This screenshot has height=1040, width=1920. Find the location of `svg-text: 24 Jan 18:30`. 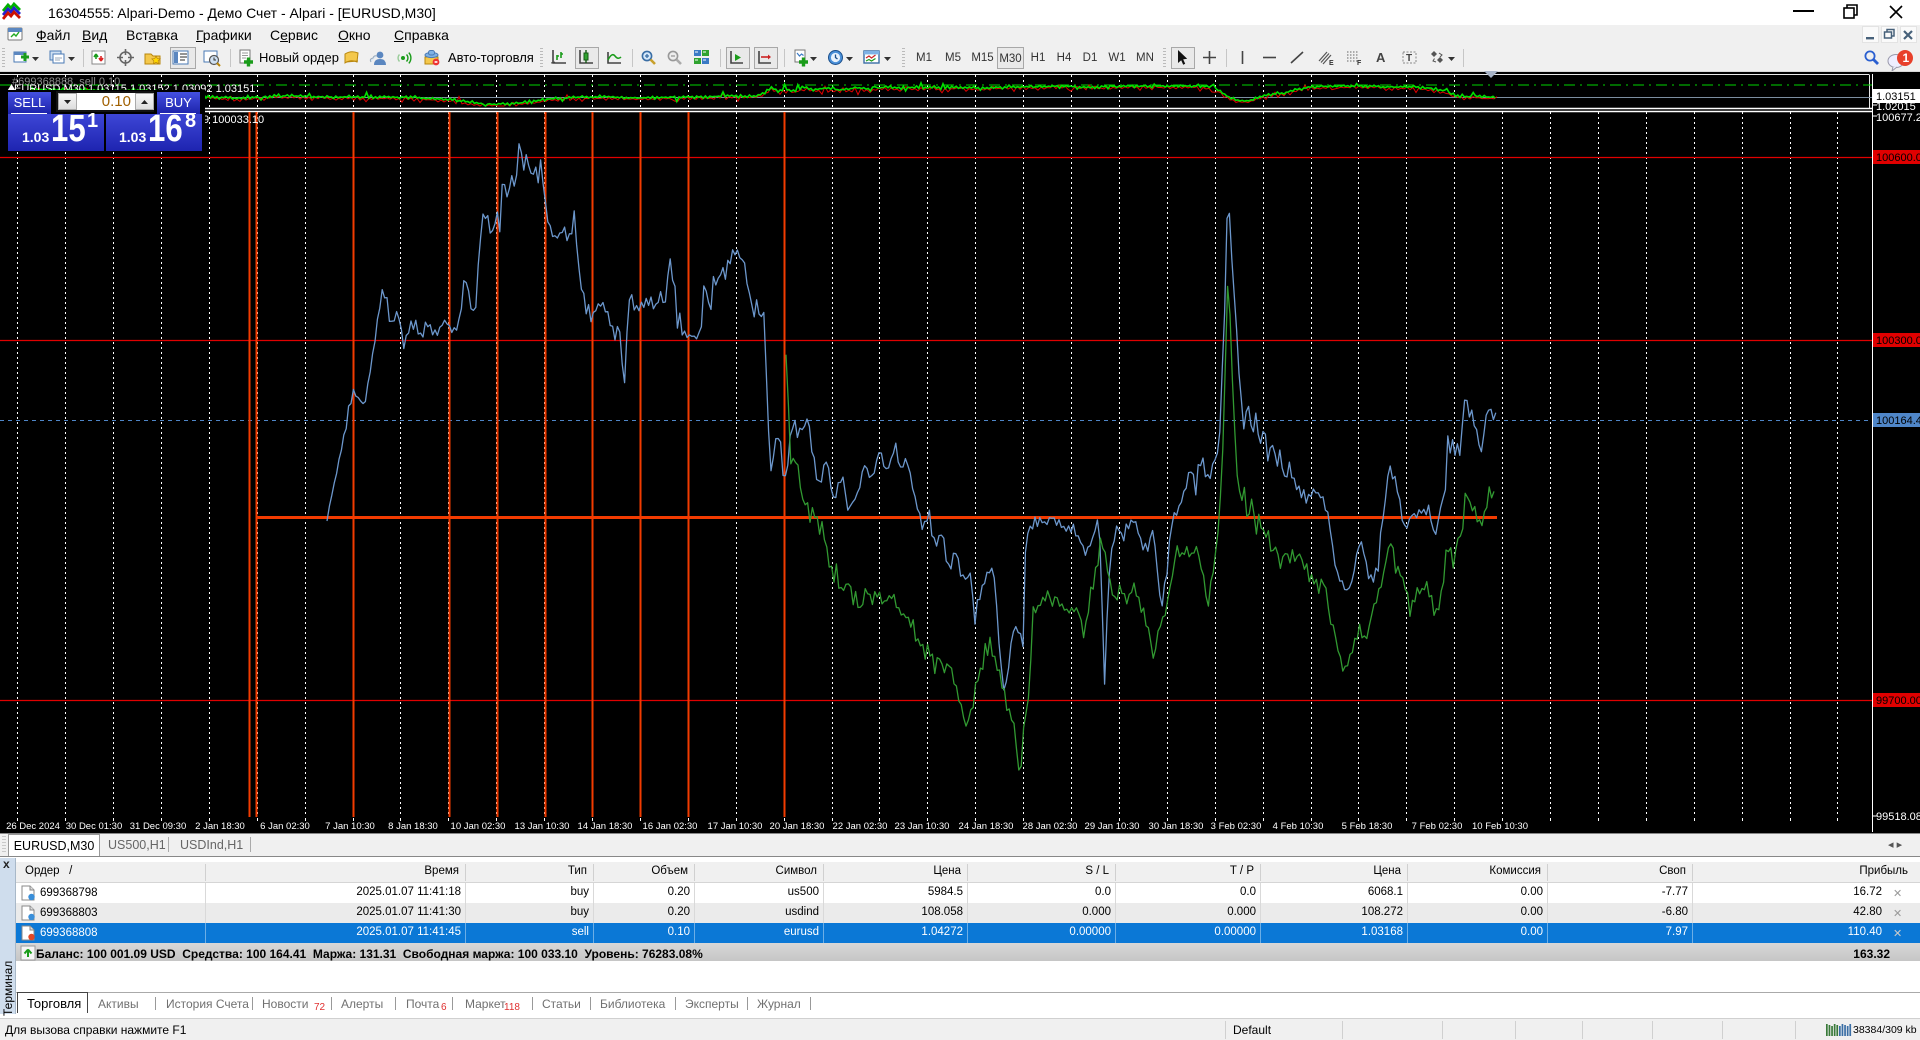

svg-text: 24 Jan 18:30 is located at coordinates (986, 826).